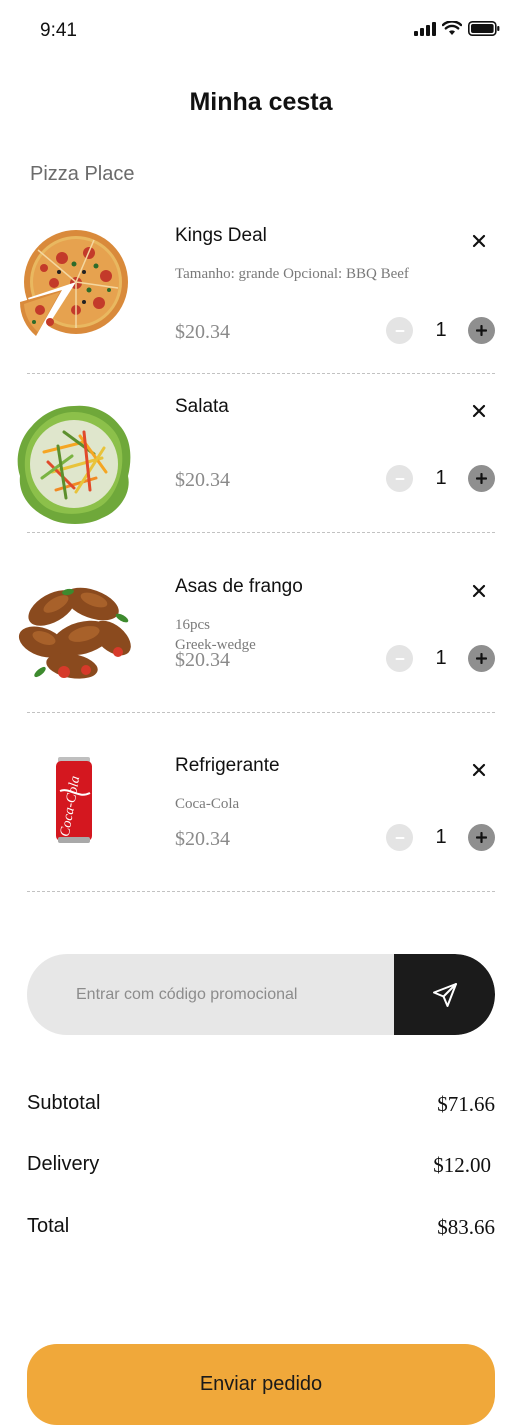 This screenshot has width=522, height=1428. What do you see at coordinates (192, 625) in the screenshot?
I see `item-options: 16pcs` at bounding box center [192, 625].